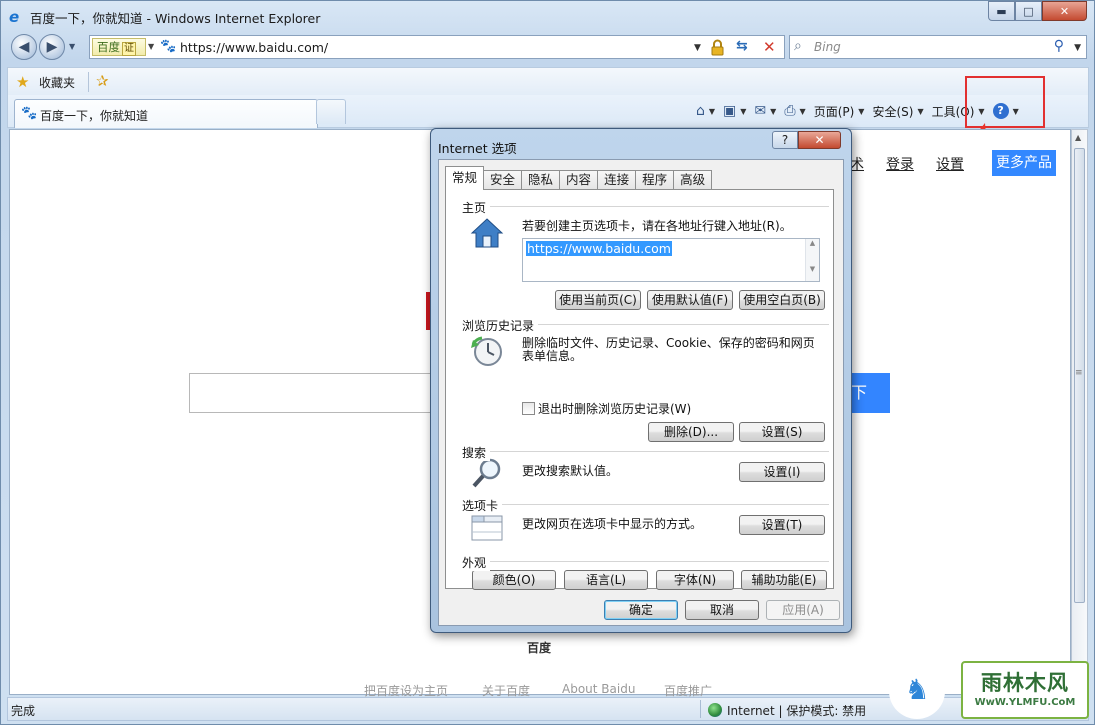 Image resolution: width=1095 pixels, height=725 pixels. Describe the element at coordinates (500, 325) in the screenshot. I see `history-section-label: 浏览历史记录` at that location.